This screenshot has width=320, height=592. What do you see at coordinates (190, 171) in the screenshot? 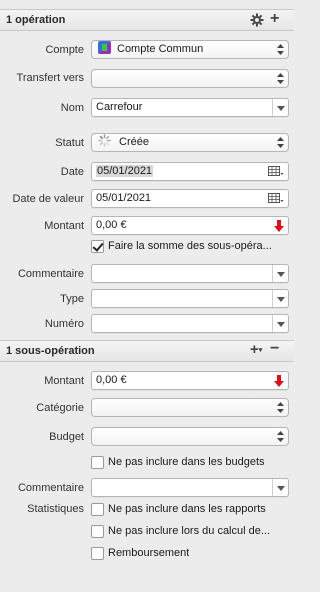
I see `date-field: 05/01/2021` at bounding box center [190, 171].